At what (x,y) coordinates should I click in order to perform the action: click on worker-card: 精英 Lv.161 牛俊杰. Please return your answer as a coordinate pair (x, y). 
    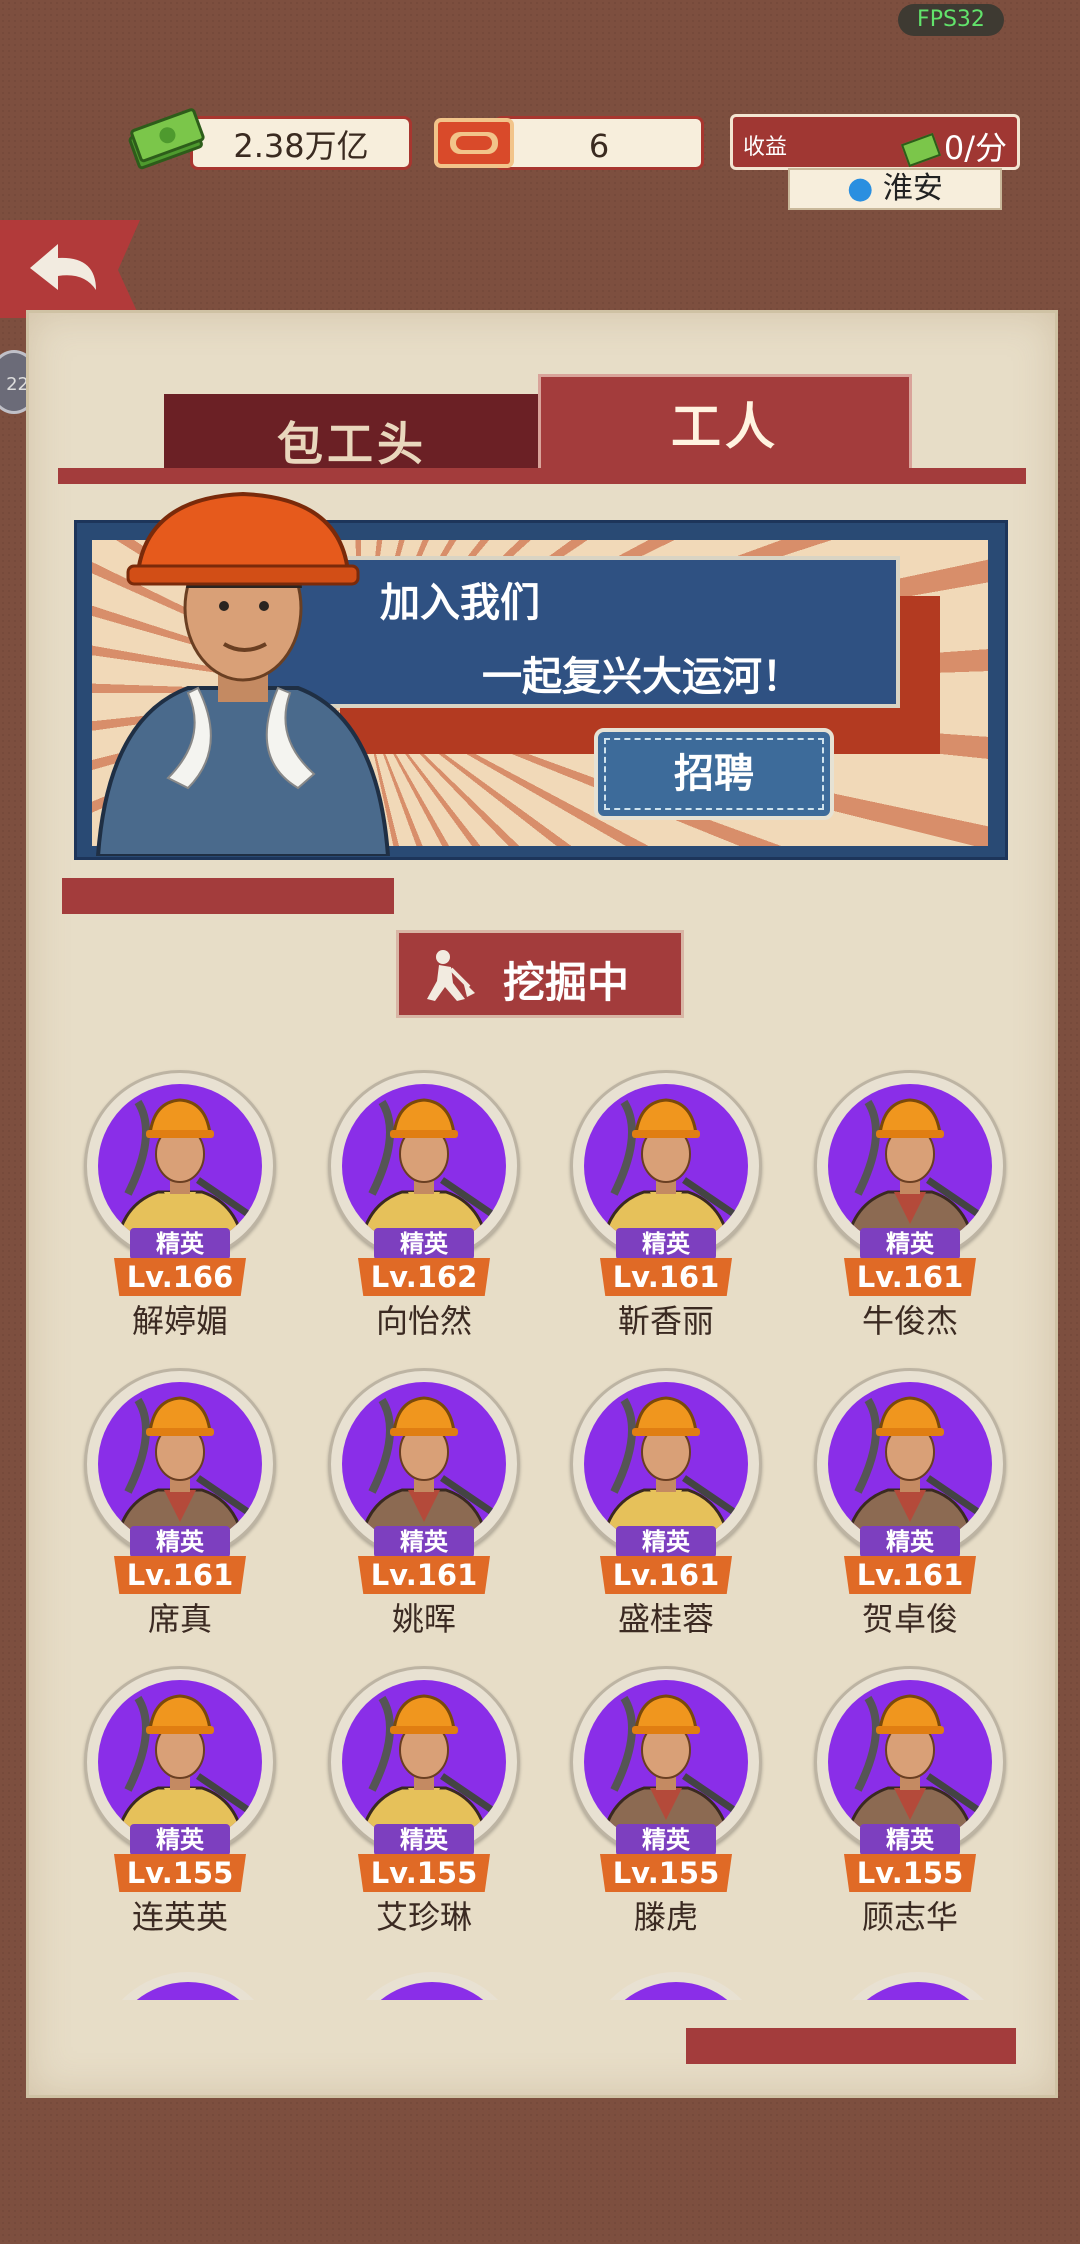
    Looking at the image, I should click on (910, 1210).